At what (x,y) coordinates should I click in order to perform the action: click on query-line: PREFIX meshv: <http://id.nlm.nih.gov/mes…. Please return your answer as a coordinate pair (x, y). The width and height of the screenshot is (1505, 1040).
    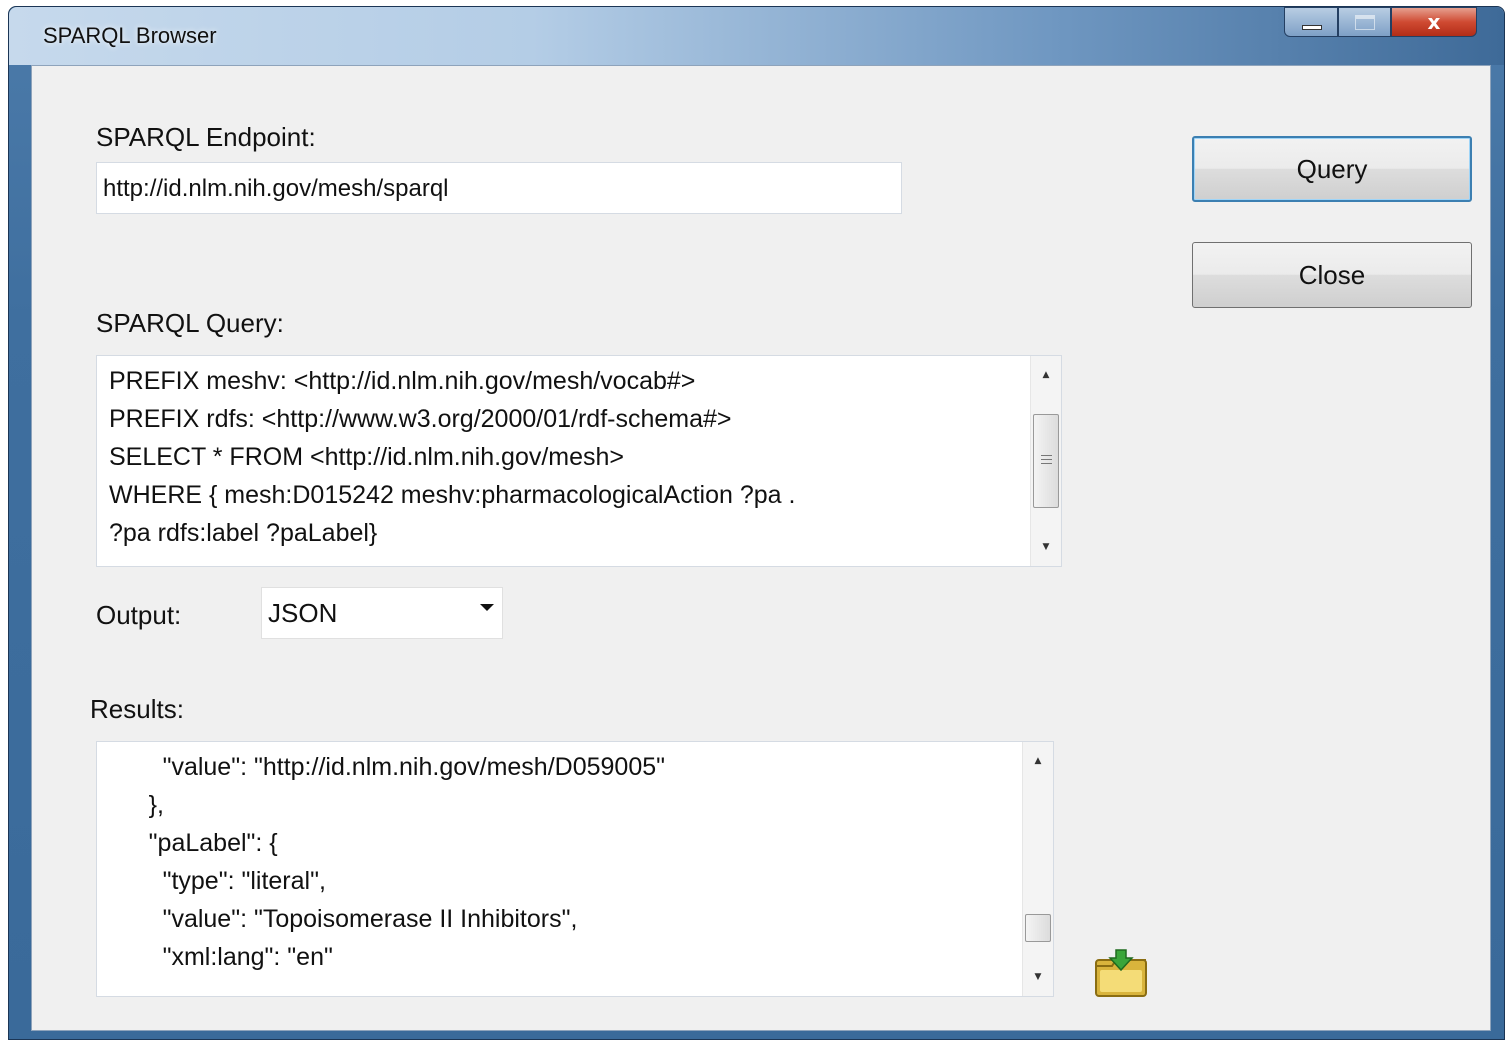
    Looking at the image, I should click on (402, 381).